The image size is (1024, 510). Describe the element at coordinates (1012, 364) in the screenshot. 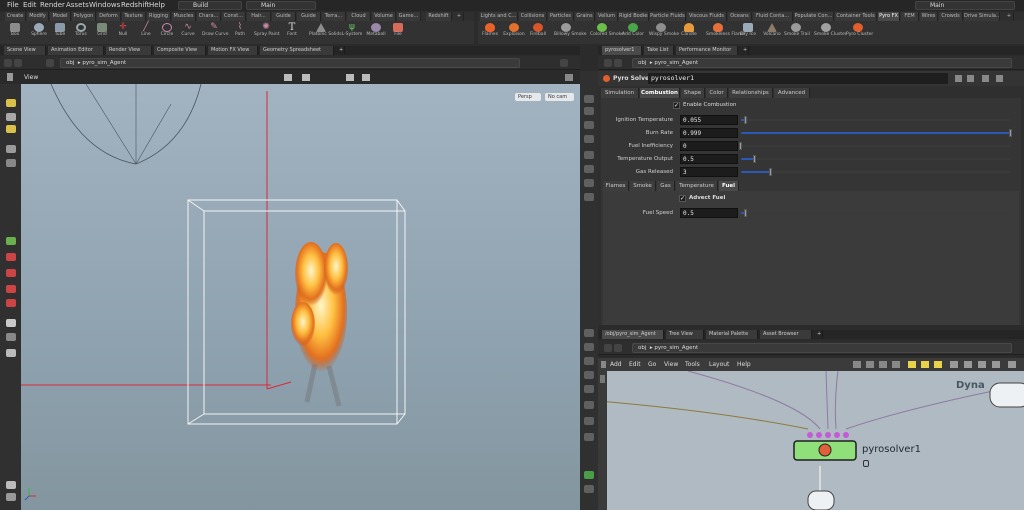

I see `network-close-icon` at that location.